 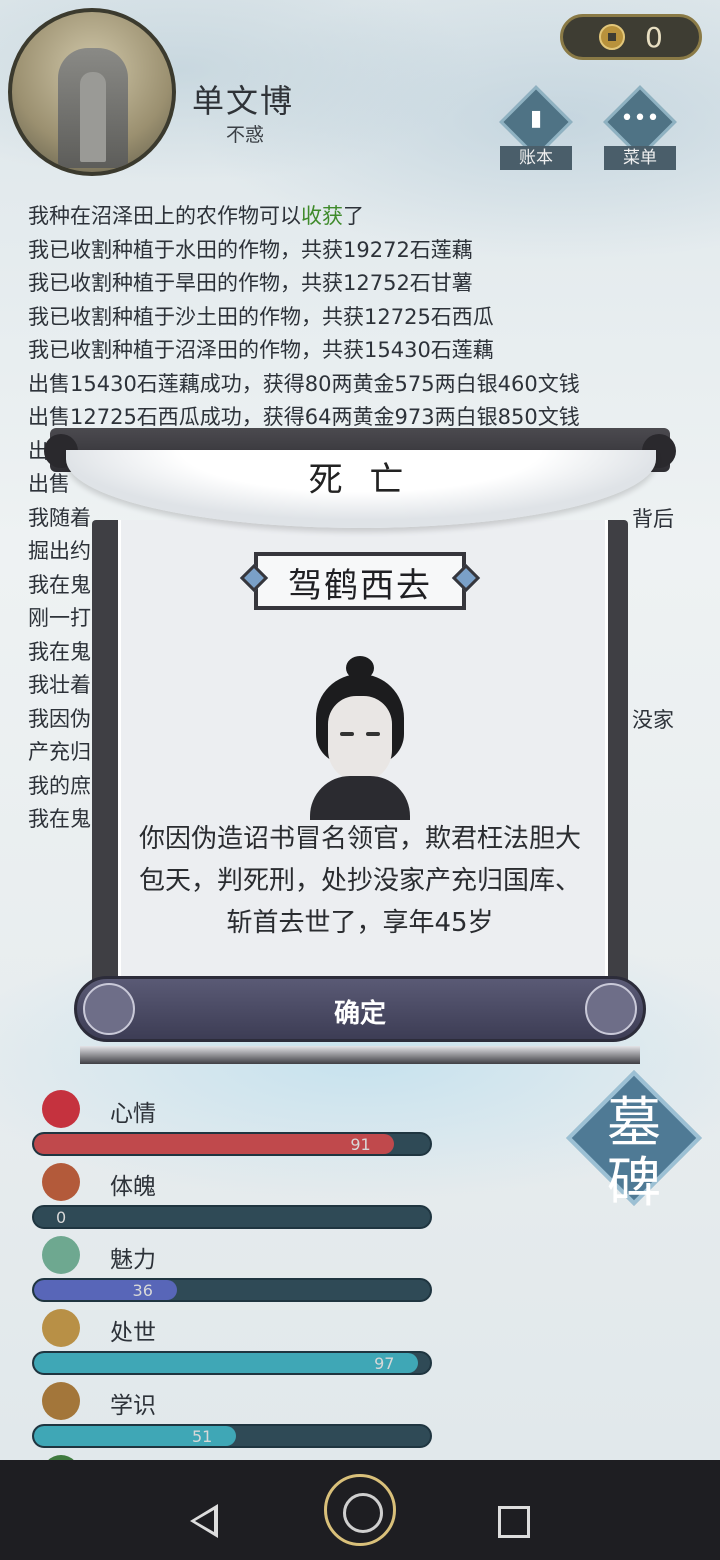 What do you see at coordinates (654, 37) in the screenshot?
I see `coin-value: 0` at bounding box center [654, 37].